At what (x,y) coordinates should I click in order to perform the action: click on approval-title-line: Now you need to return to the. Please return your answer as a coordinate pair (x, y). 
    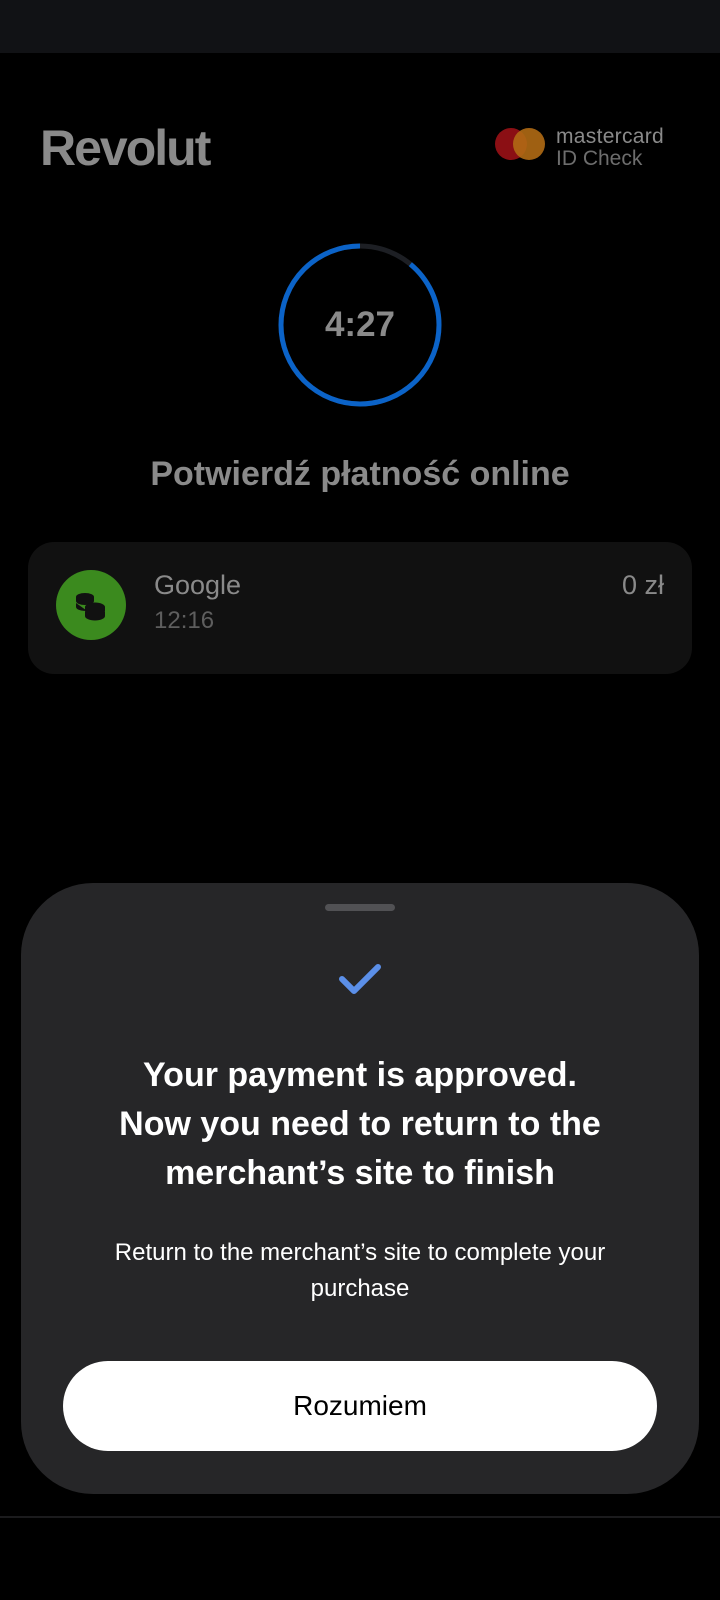
    Looking at the image, I should click on (360, 1124).